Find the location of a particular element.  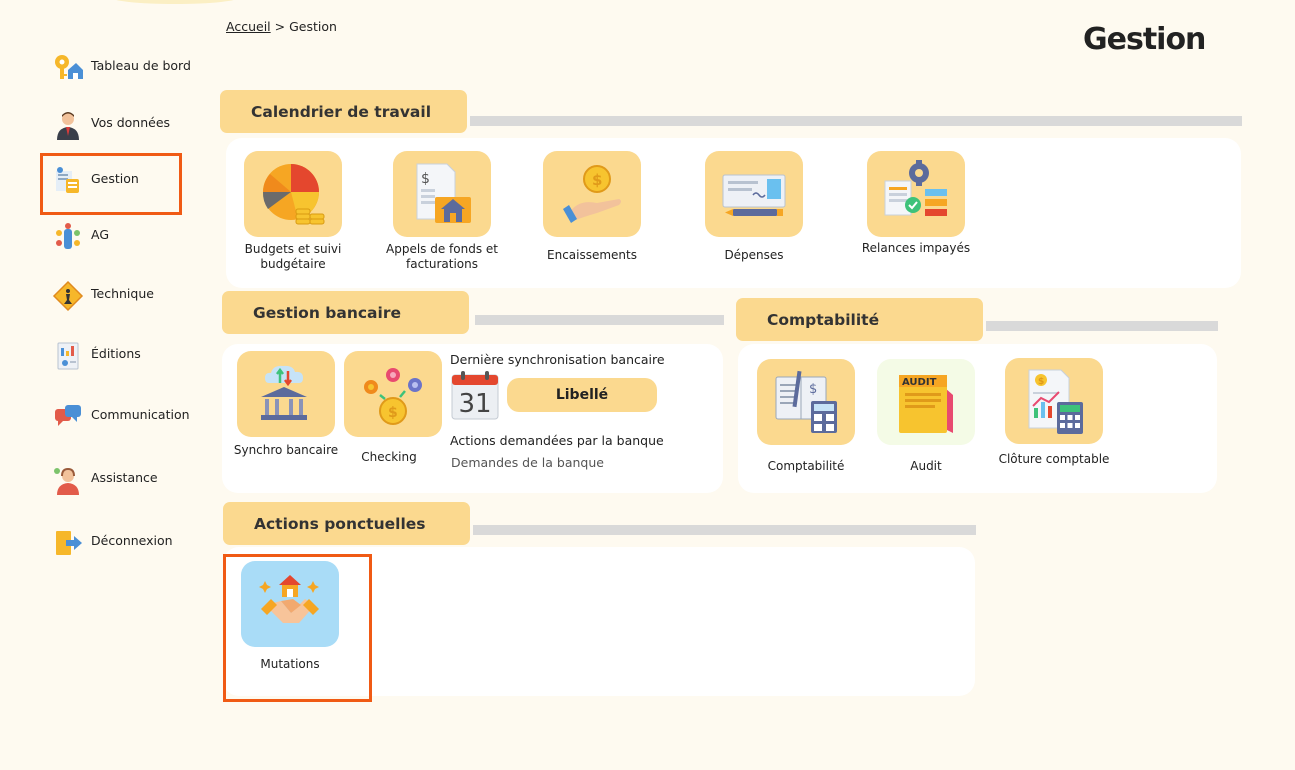

tile-checking: $ is located at coordinates (393, 394).